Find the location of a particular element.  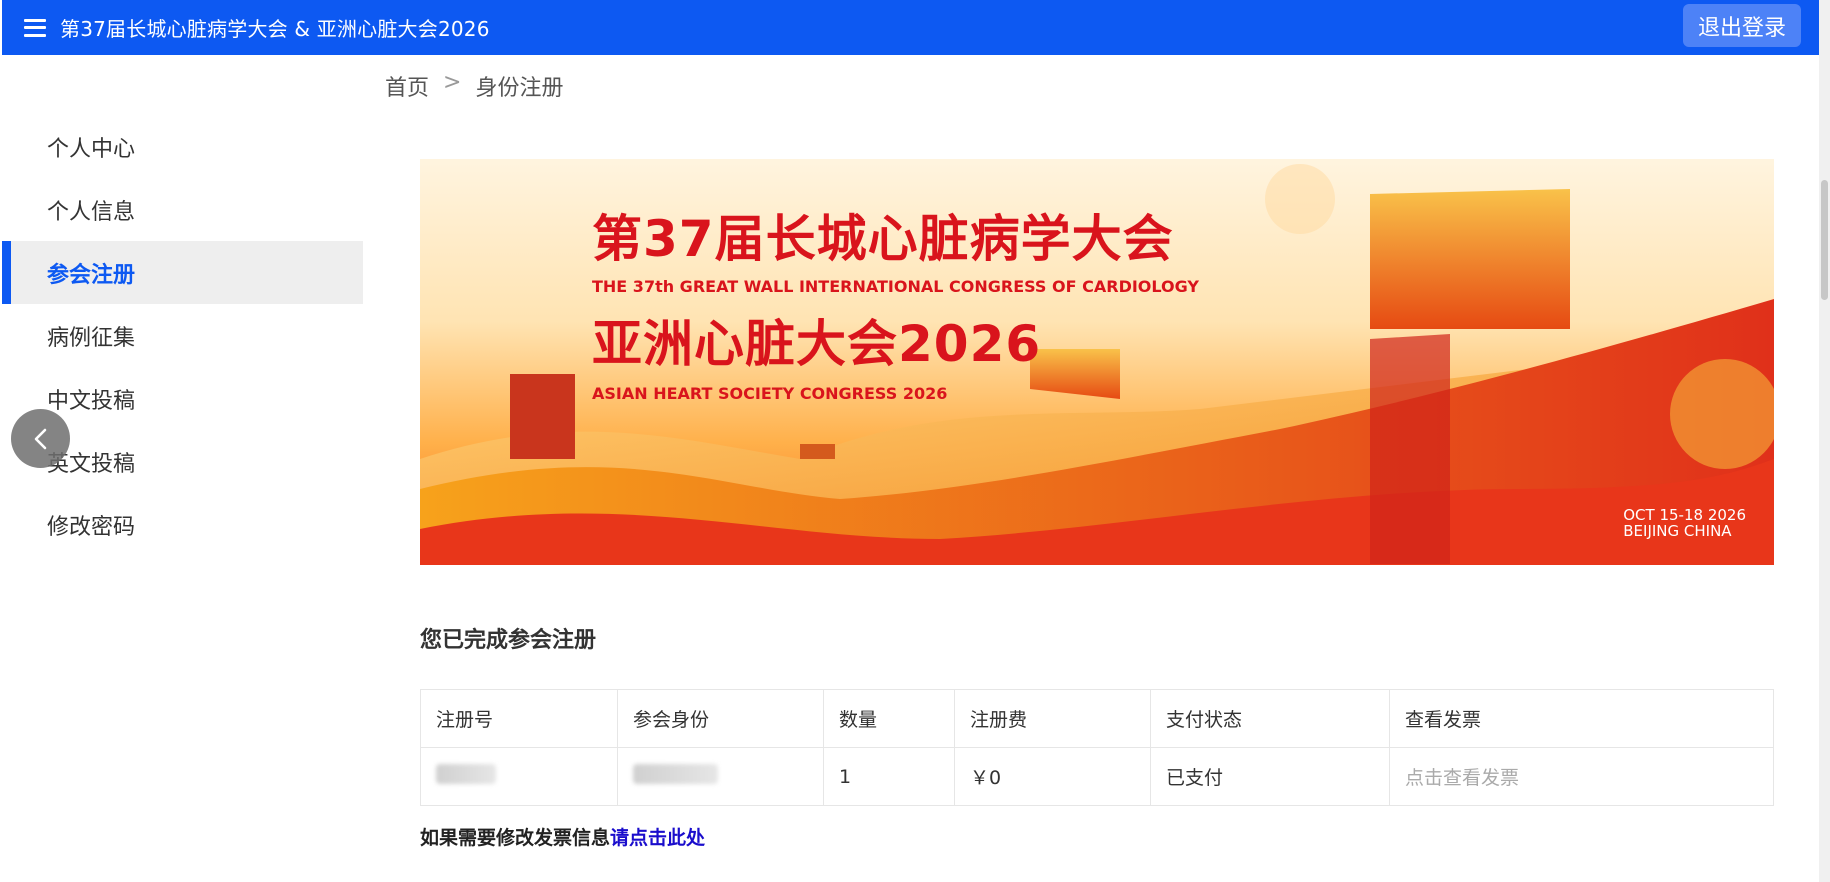

breadcrumb: 首页 > 身份注册 is located at coordinates (474, 86).